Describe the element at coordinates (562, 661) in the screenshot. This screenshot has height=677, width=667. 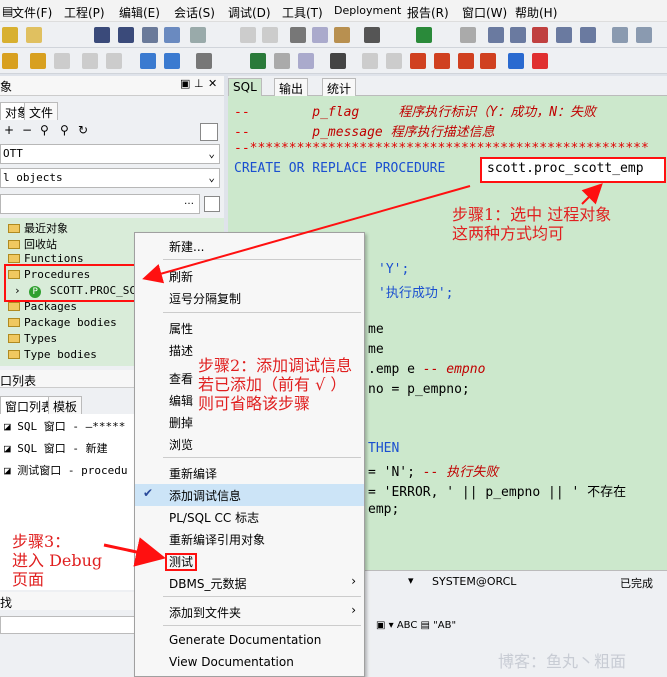
I see `watermark: 博客：鱼丸丶粗面` at that location.